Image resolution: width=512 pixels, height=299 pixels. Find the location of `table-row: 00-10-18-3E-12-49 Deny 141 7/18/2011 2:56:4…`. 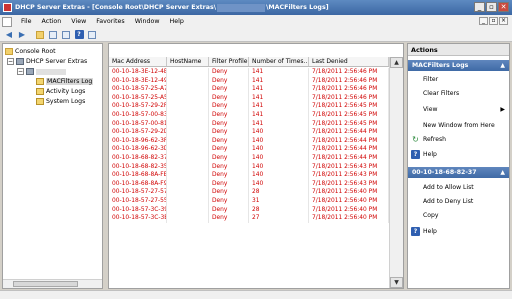

table-row: 00-10-18-3E-12-49 Deny 141 7/18/2011 2:56:4… is located at coordinates (249, 81).